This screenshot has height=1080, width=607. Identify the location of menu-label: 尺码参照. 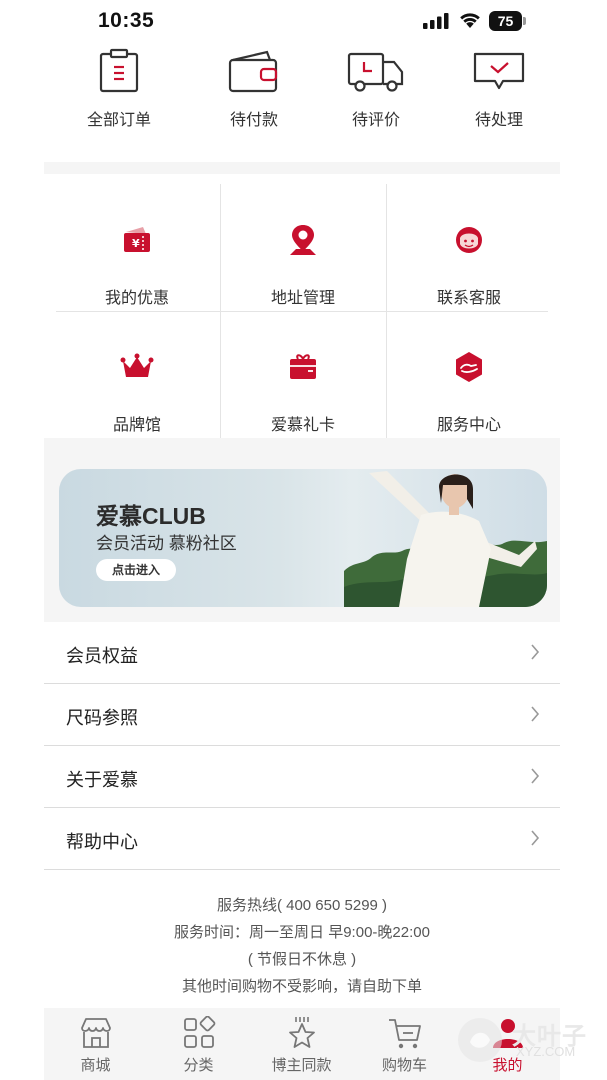
(102, 718).